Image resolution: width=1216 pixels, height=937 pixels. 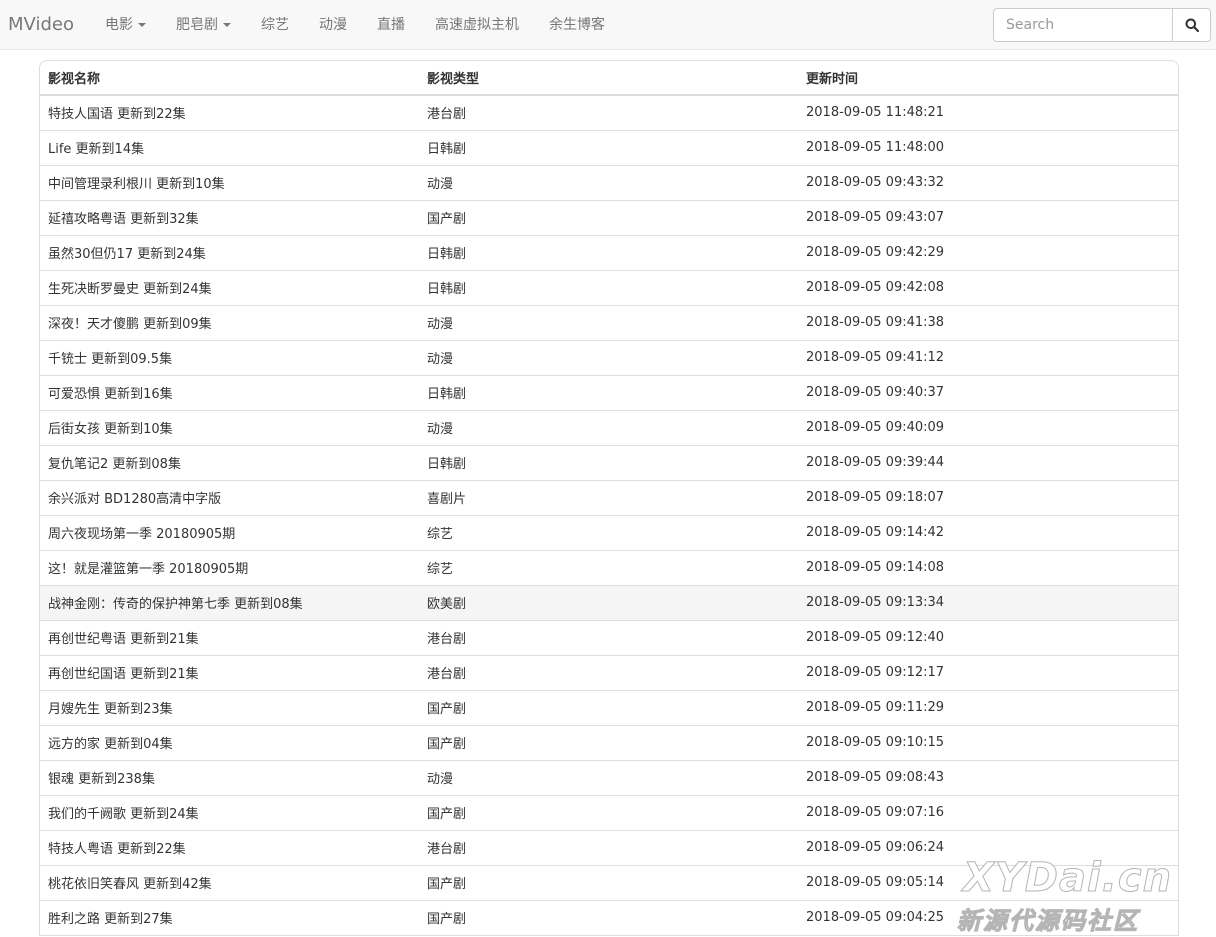 What do you see at coordinates (609, 567) in the screenshot?
I see `table-row: 这！就是灌篮第一季 20180905期 综艺 2018-09-05 09:14:08` at bounding box center [609, 567].